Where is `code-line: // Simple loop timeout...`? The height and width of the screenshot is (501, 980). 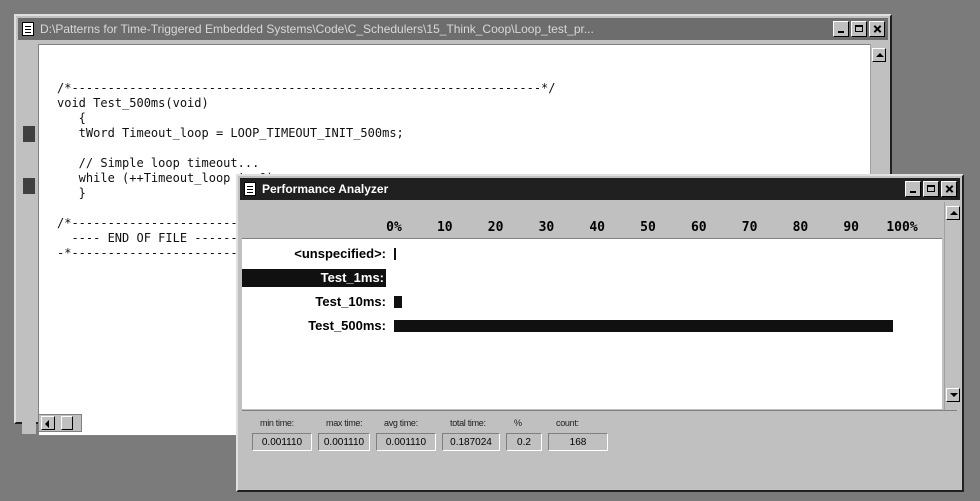
code-line: // Simple loop timeout... is located at coordinates (158, 163).